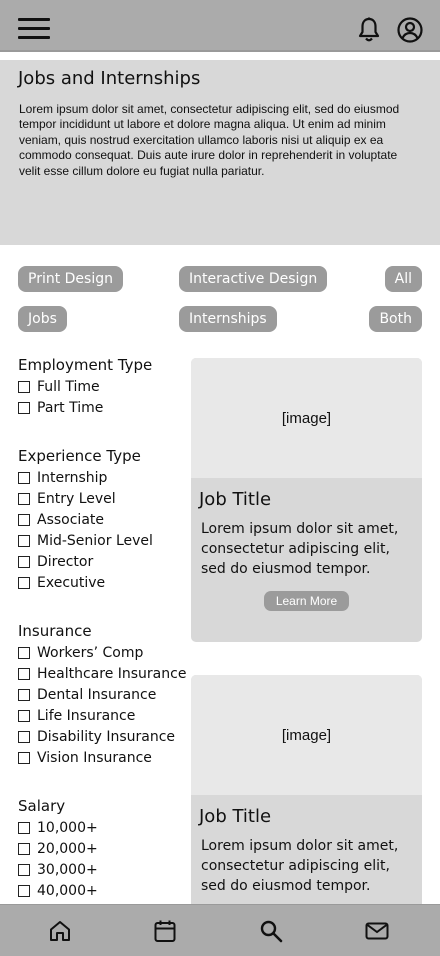 This screenshot has width=440, height=956. I want to click on option-label: Part Time, so click(70, 407).